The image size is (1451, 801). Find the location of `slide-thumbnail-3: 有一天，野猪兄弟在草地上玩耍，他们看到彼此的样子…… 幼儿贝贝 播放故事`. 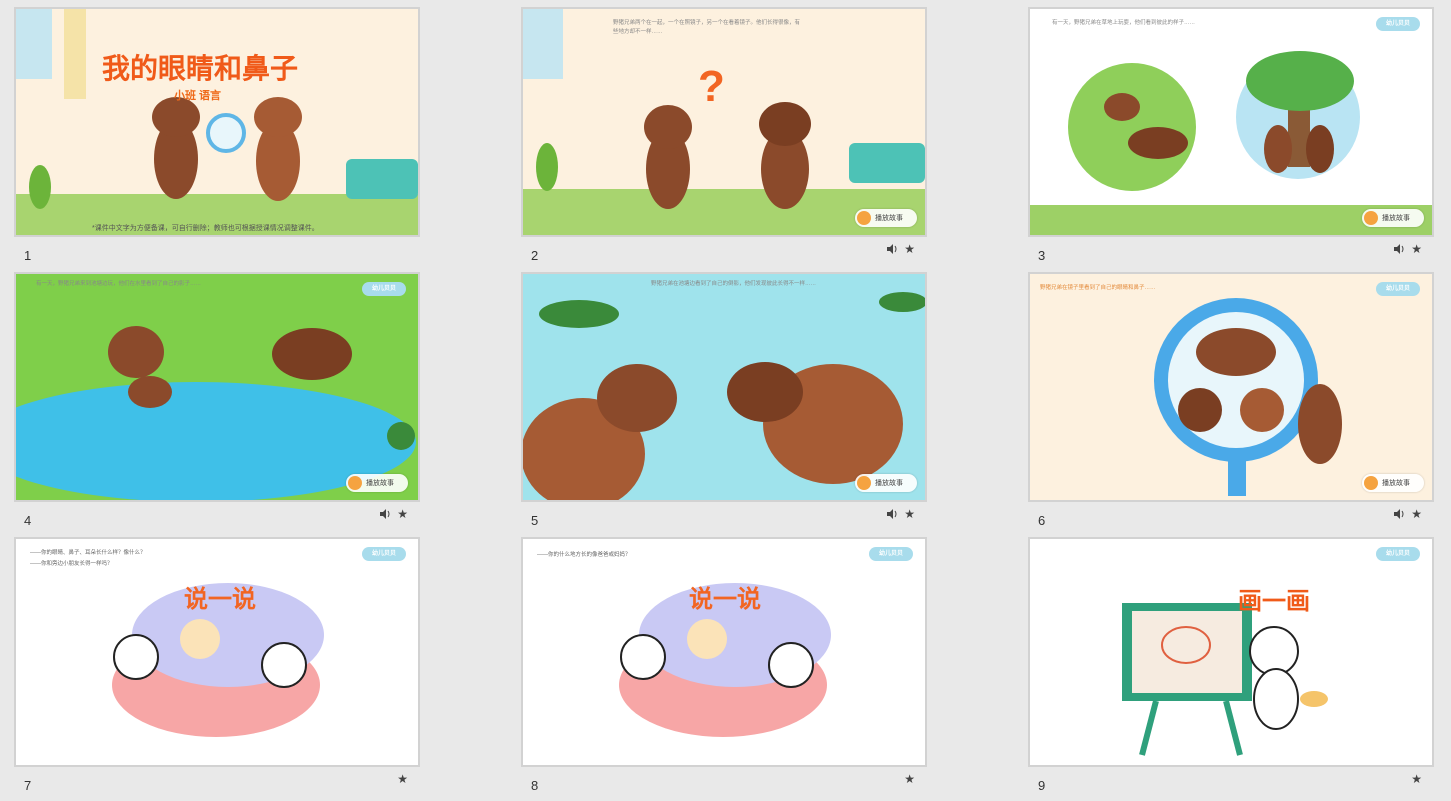

slide-thumbnail-3: 有一天，野猪兄弟在草地上玩耍，他们看到彼此的样子…… 幼儿贝贝 播放故事 is located at coordinates (1231, 122).